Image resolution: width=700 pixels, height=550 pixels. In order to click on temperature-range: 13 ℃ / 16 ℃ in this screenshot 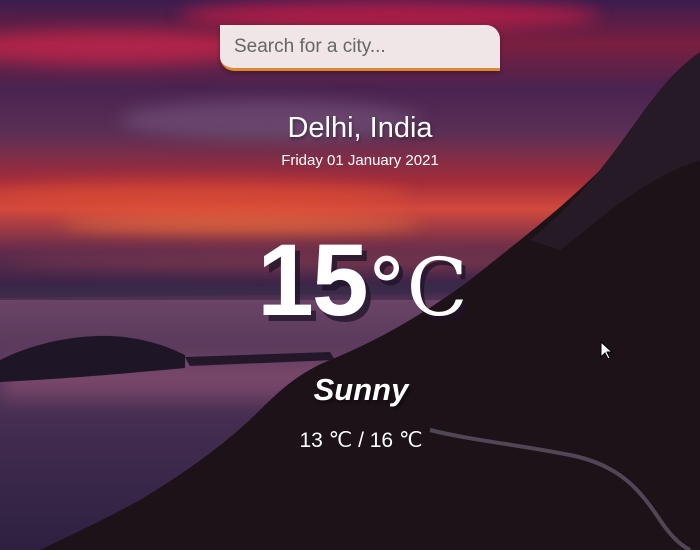, I will do `click(361, 440)`.